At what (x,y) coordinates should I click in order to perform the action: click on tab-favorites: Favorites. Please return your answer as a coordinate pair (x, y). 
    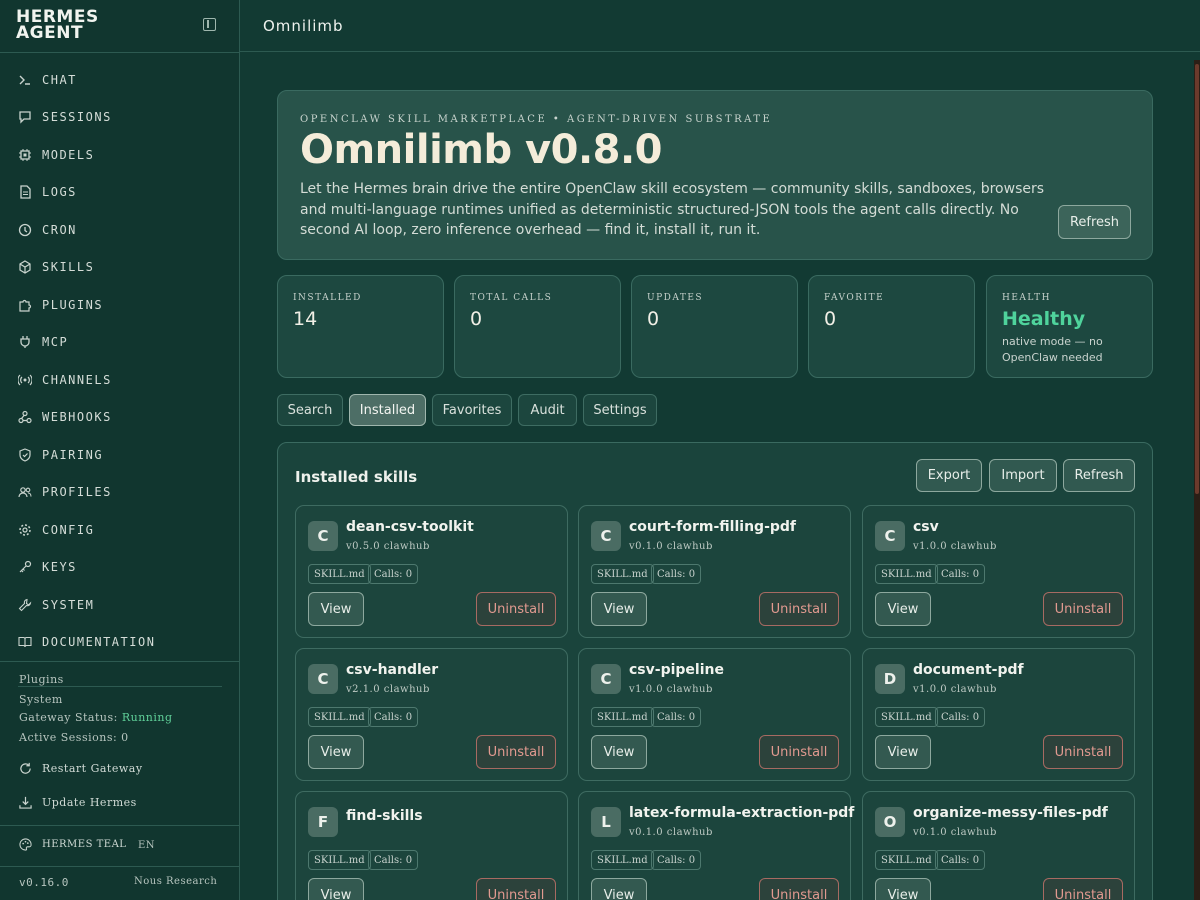
    Looking at the image, I should click on (472, 410).